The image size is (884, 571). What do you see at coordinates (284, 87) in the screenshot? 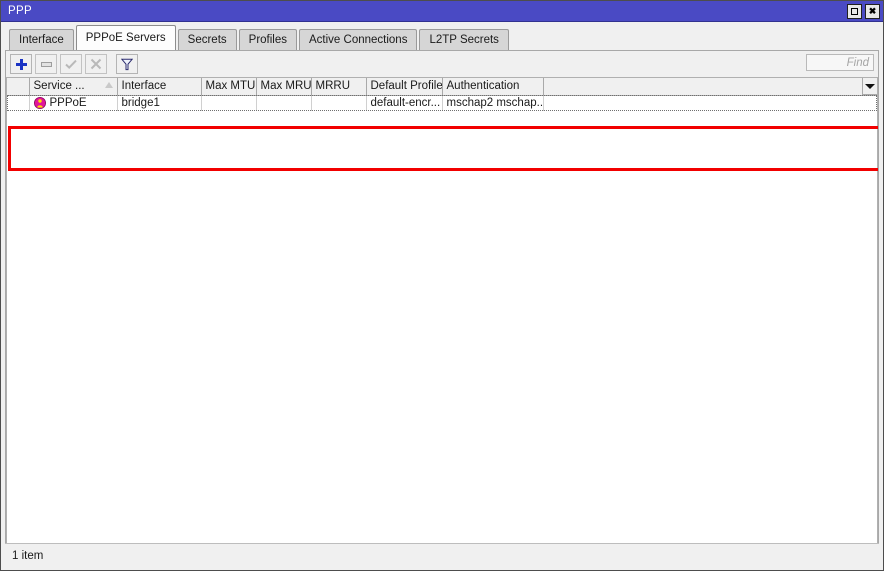
I see `column-header-max-mru: Max MRU` at bounding box center [284, 87].